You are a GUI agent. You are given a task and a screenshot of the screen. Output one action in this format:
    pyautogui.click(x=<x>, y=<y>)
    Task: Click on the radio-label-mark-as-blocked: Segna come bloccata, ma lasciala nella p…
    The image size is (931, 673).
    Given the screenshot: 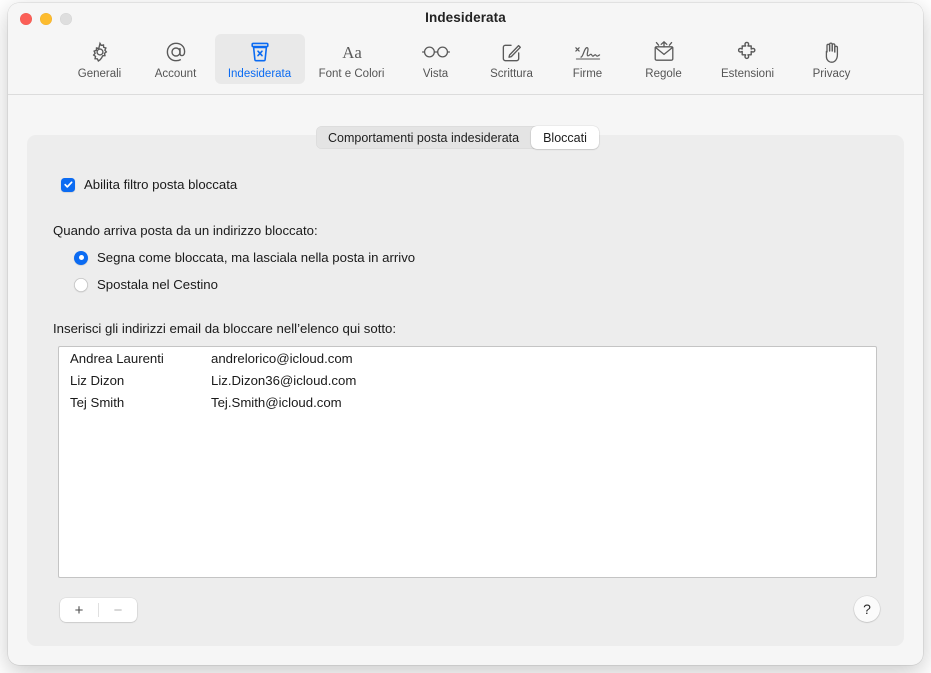 What is the action you would take?
    pyautogui.click(x=256, y=257)
    